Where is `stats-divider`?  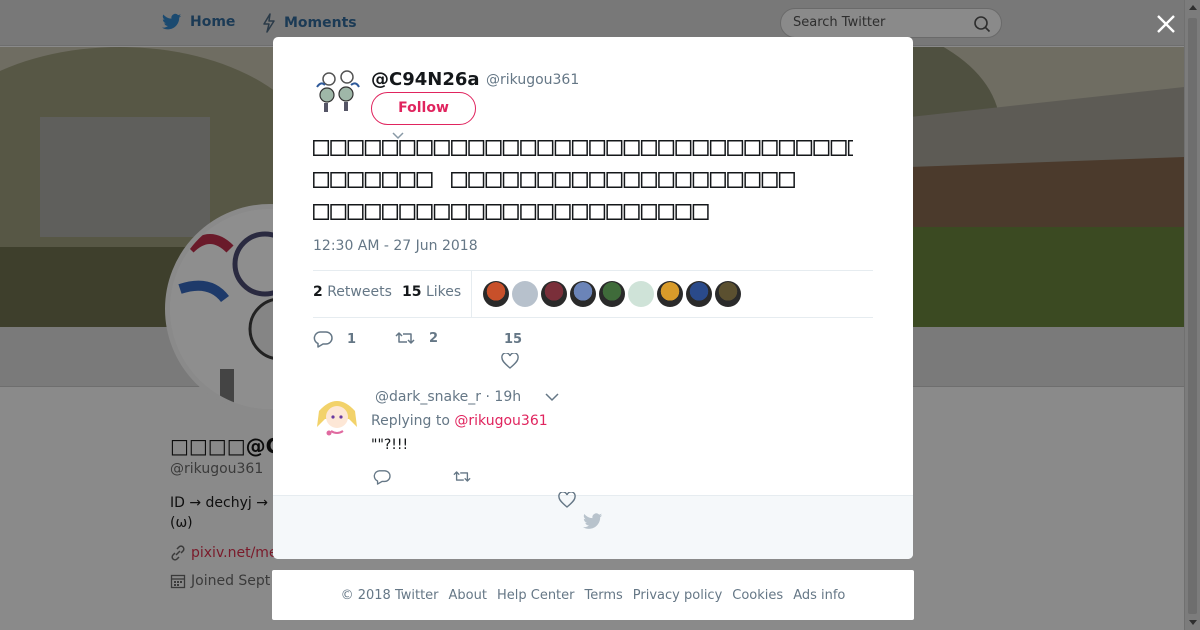 stats-divider is located at coordinates (471, 294).